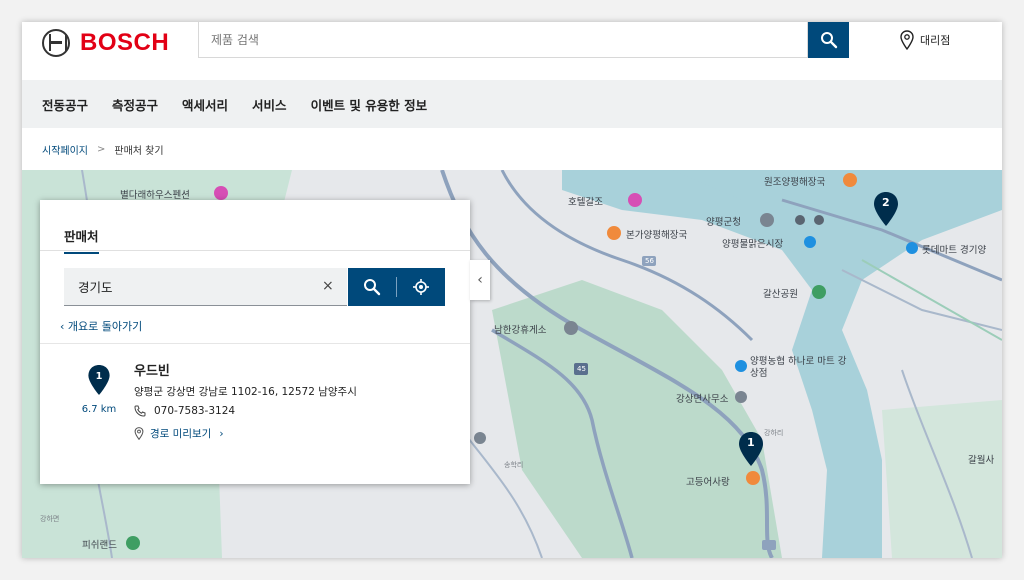  What do you see at coordinates (255, 250) in the screenshot?
I see `tab-divider` at bounding box center [255, 250].